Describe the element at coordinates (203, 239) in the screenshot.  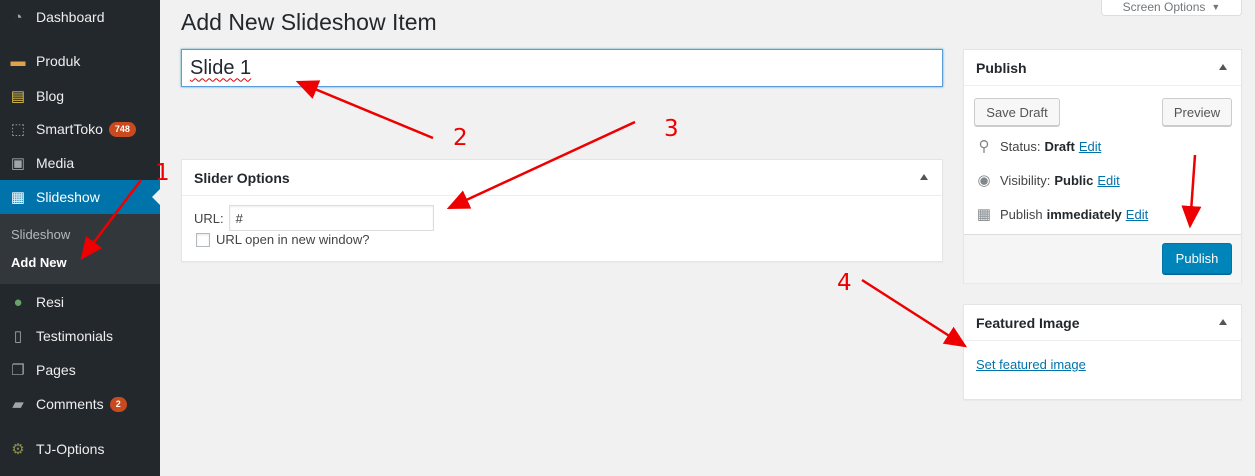
I see `new-window-checkbox` at that location.